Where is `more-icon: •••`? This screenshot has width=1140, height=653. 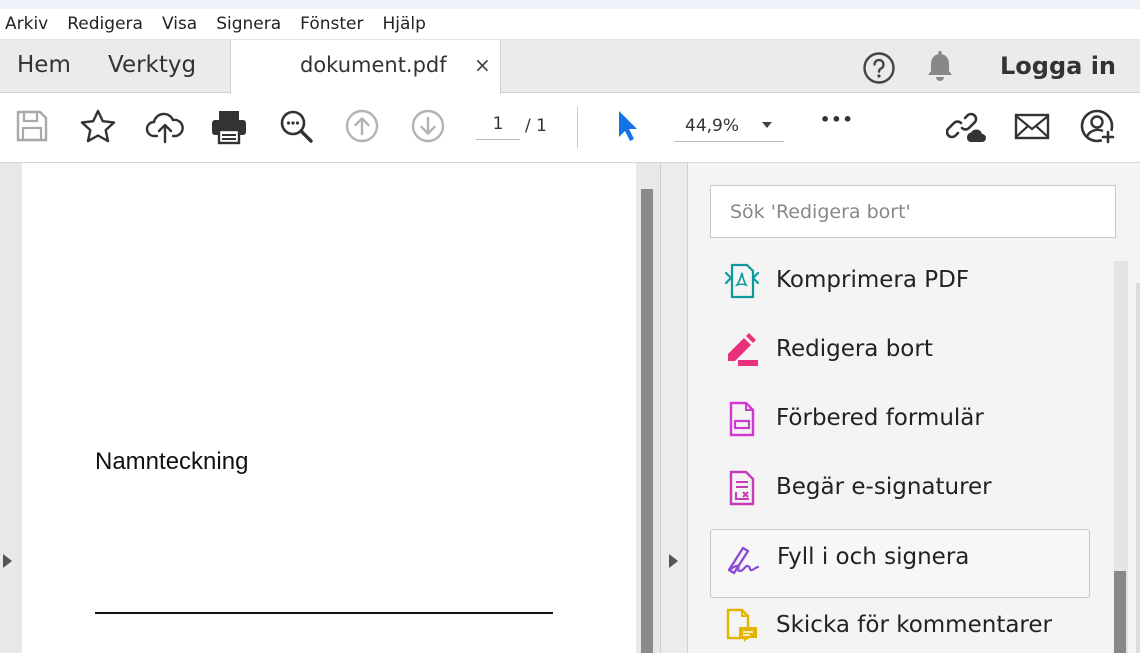 more-icon: ••• is located at coordinates (837, 119).